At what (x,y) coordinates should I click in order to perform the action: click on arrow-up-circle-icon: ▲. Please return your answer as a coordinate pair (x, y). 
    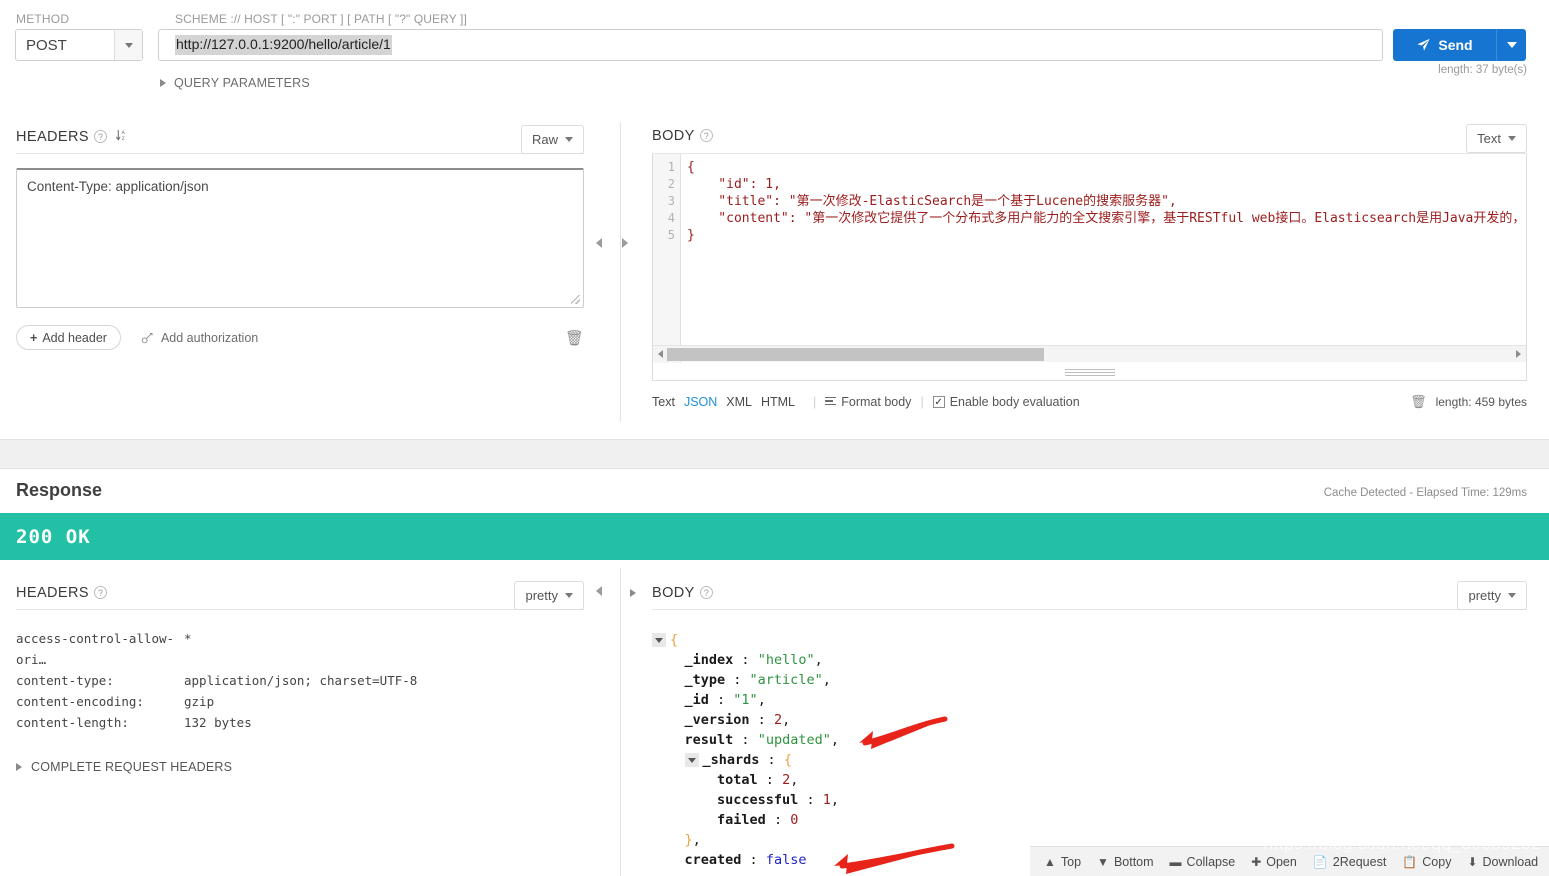
    Looking at the image, I should click on (1050, 861).